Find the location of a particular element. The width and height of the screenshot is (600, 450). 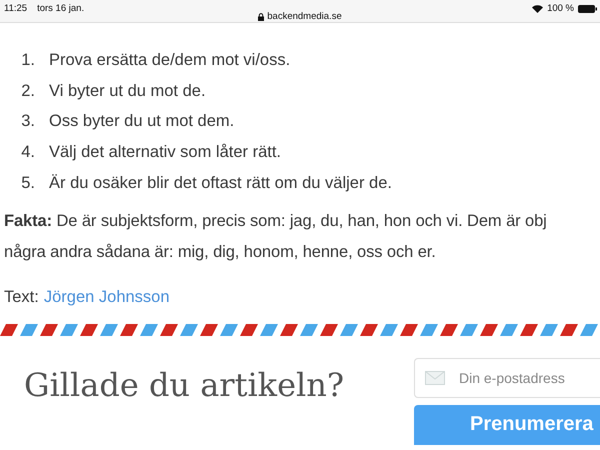

list-number: 5. is located at coordinates (27, 183).